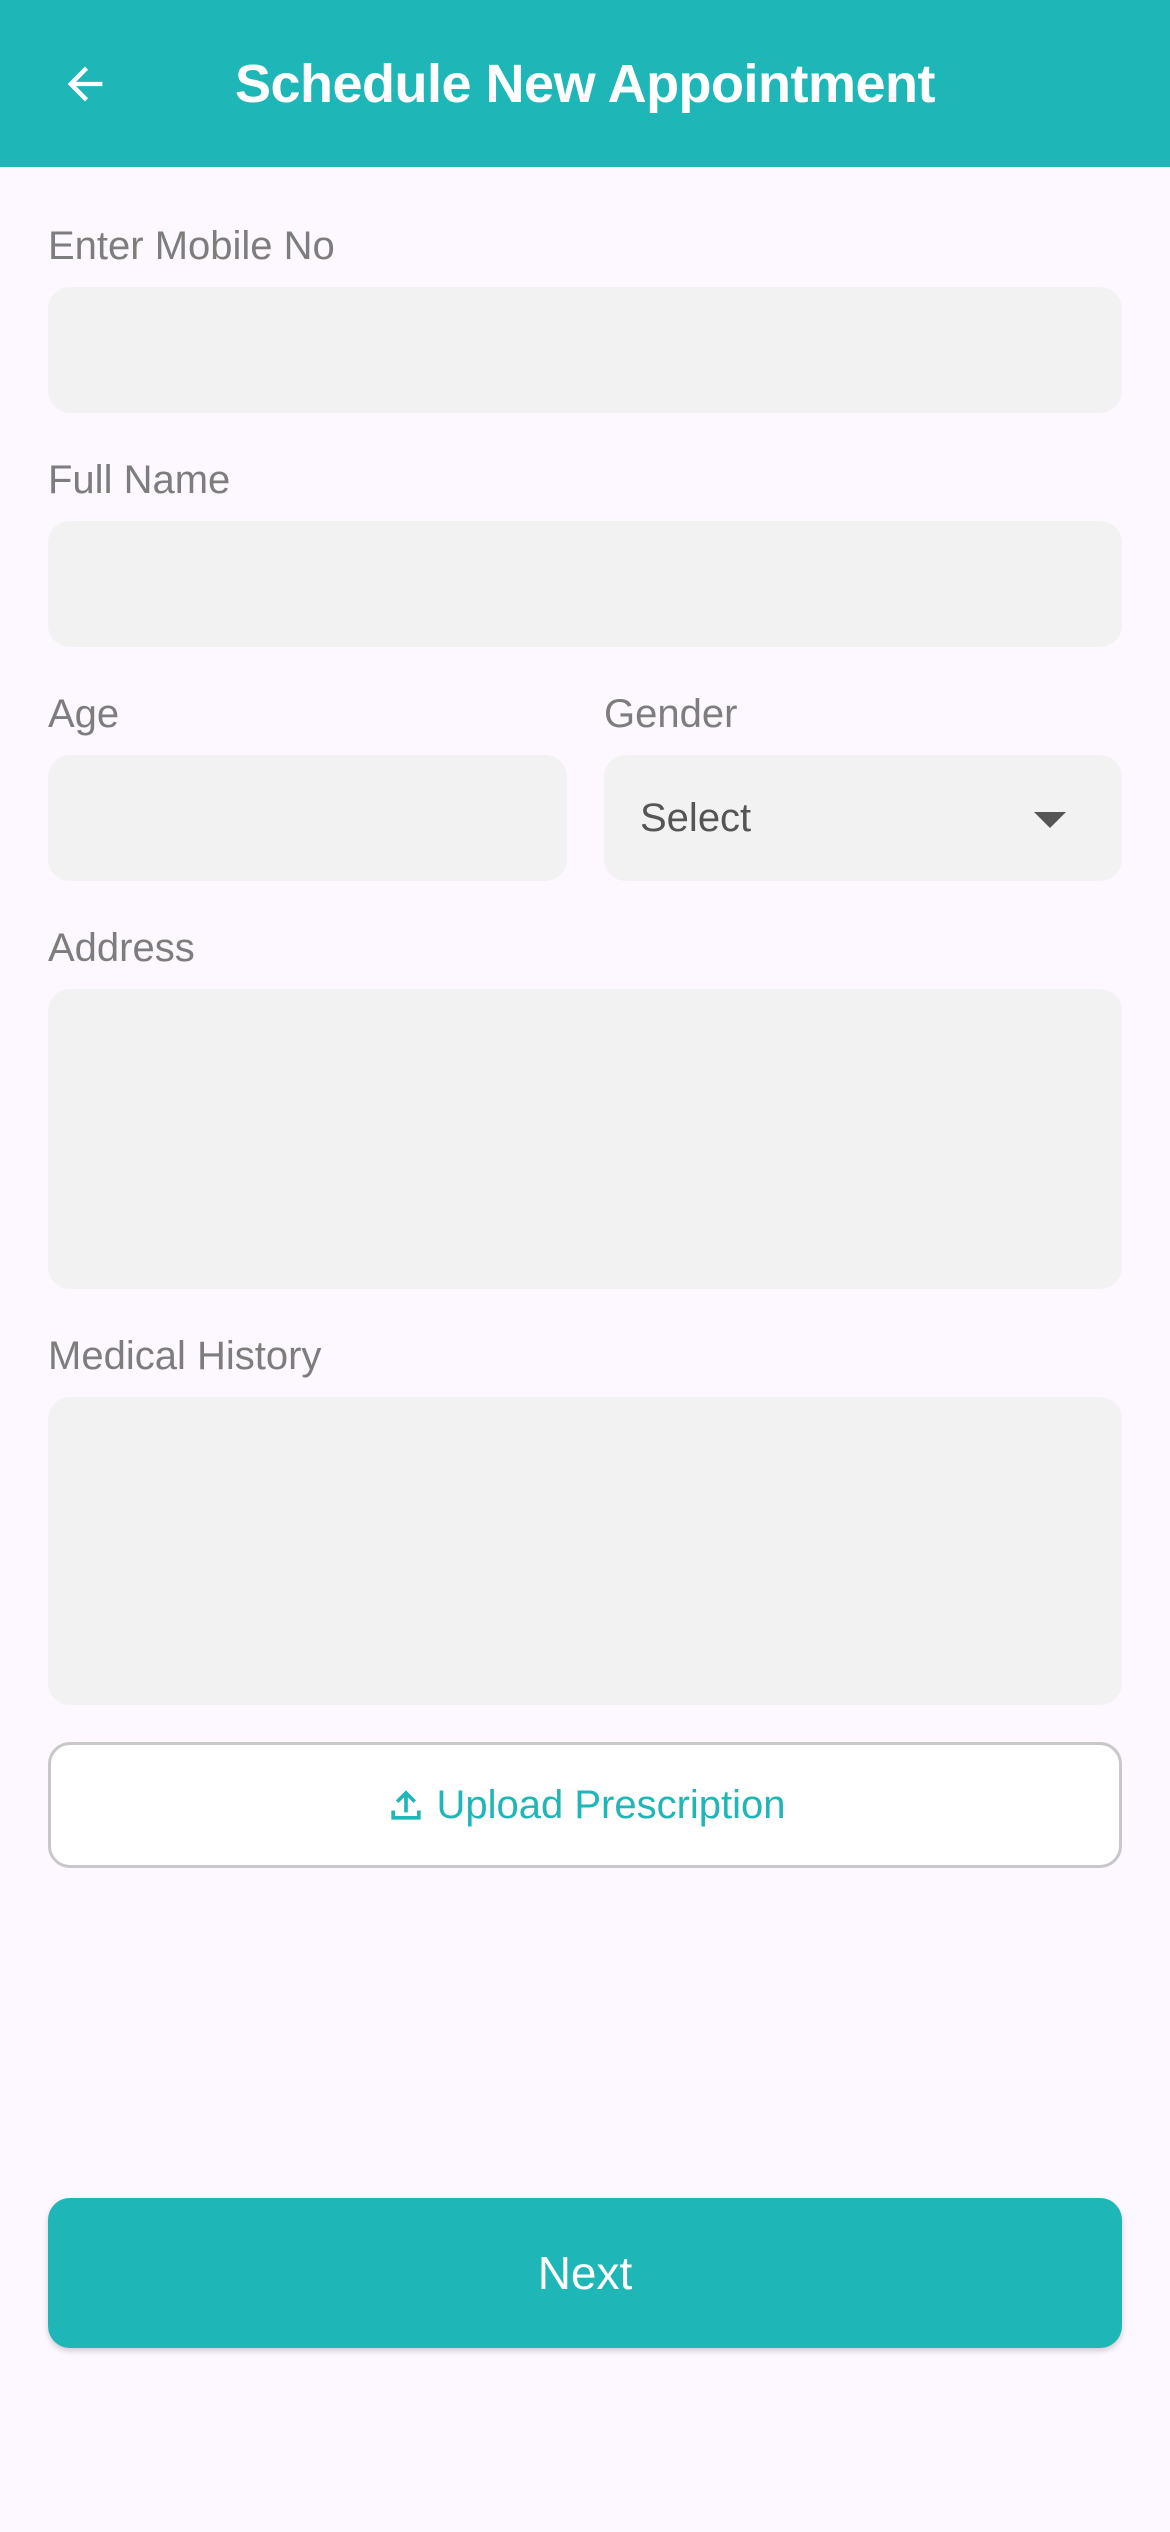 This screenshot has width=1170, height=2532. What do you see at coordinates (121, 948) in the screenshot?
I see `address-label: Address` at bounding box center [121, 948].